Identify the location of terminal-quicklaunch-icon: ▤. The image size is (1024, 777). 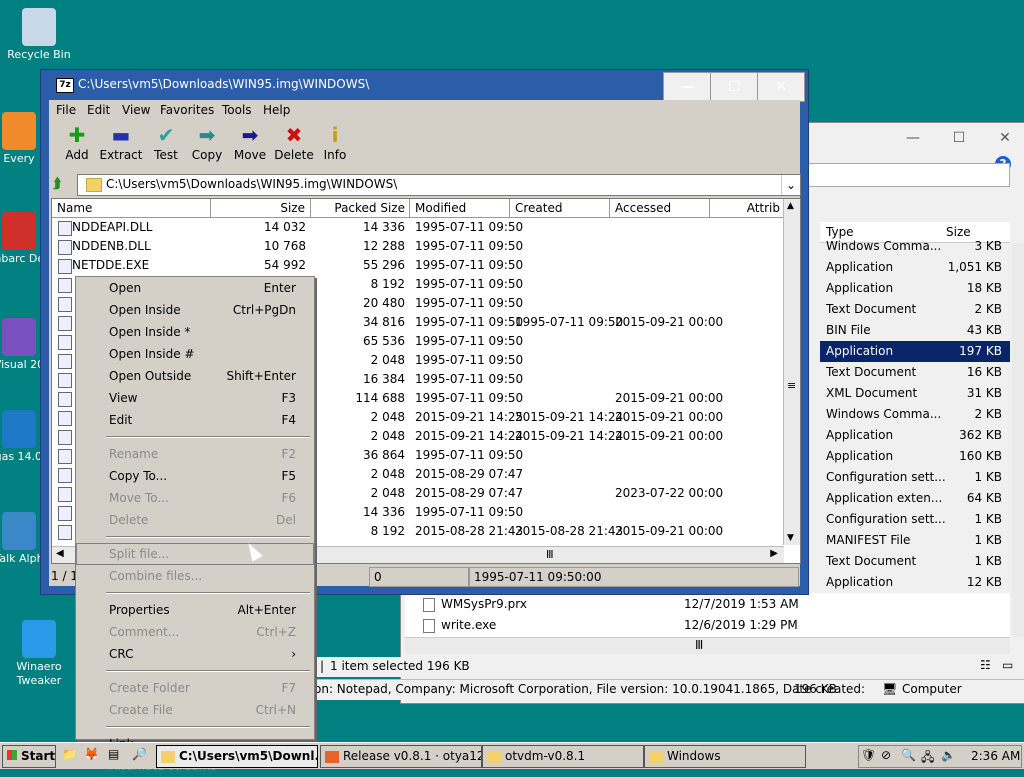
(113, 754).